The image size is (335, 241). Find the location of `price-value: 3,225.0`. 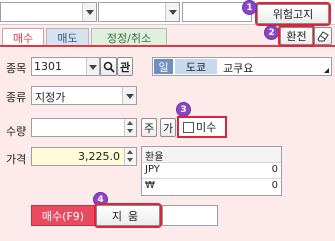

price-value: 3,225.0 is located at coordinates (99, 156).